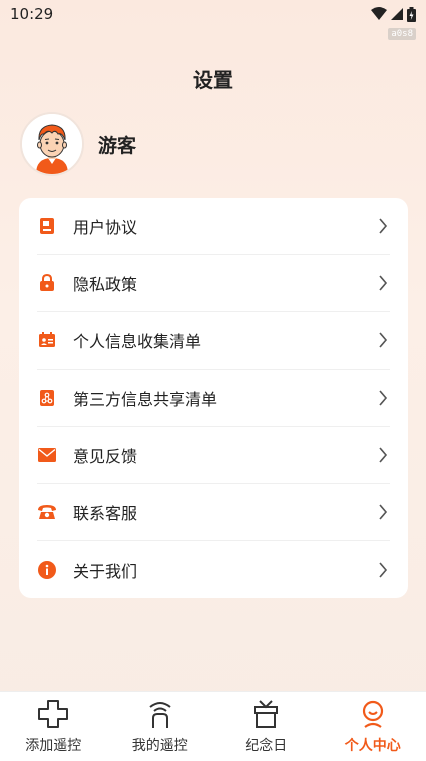  What do you see at coordinates (213, 80) in the screenshot?
I see `page-title: 设置` at bounding box center [213, 80].